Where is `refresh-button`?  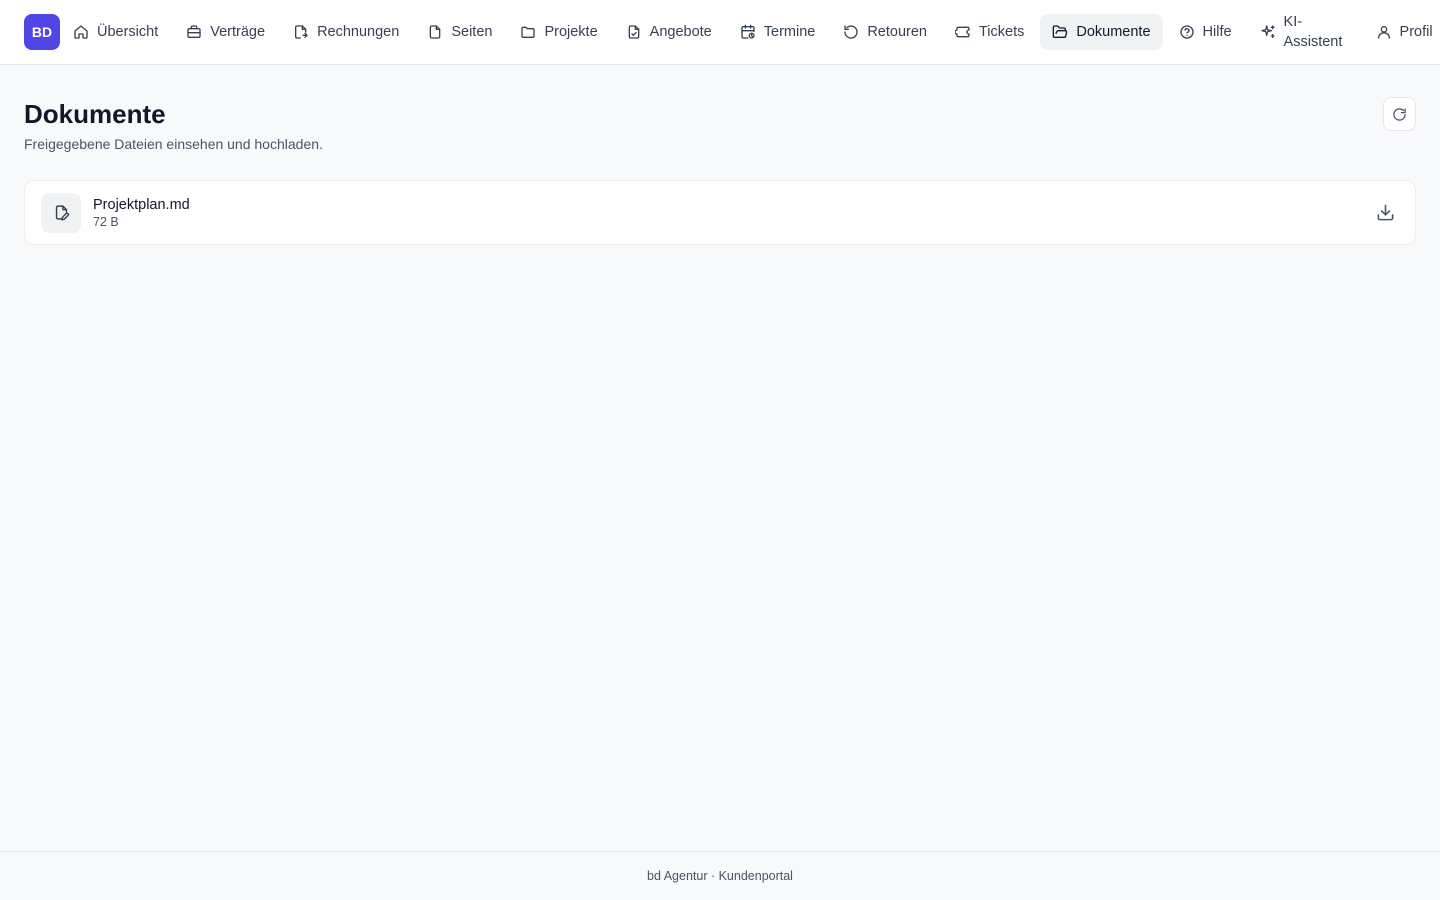 refresh-button is located at coordinates (1399, 114).